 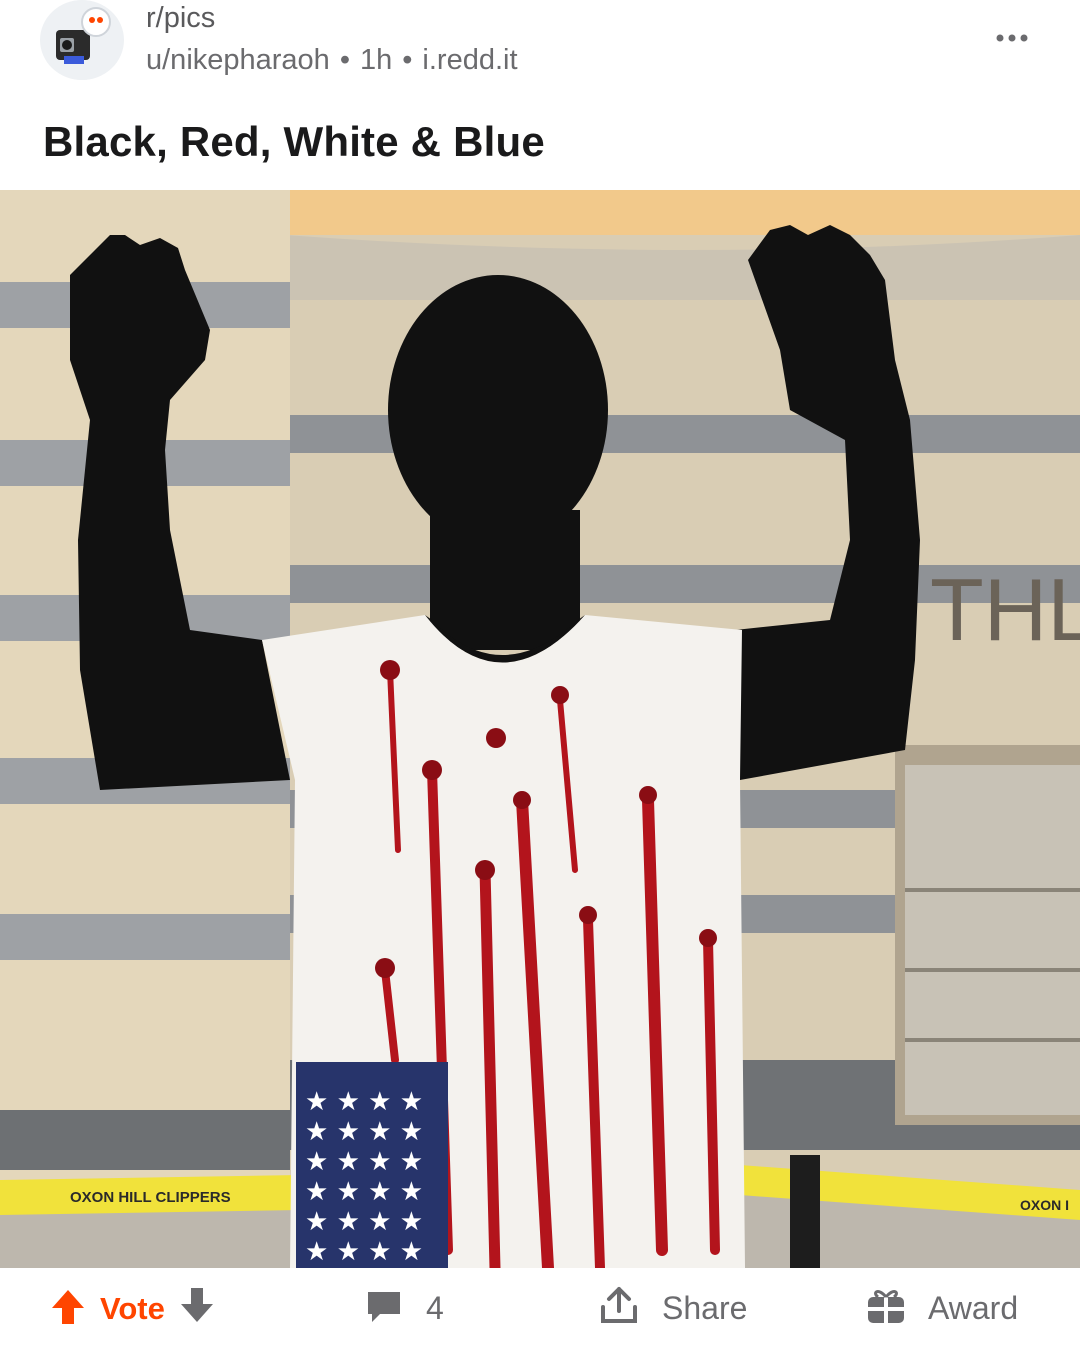 I want to click on sign-letters: THL, so click(x=1005, y=609).